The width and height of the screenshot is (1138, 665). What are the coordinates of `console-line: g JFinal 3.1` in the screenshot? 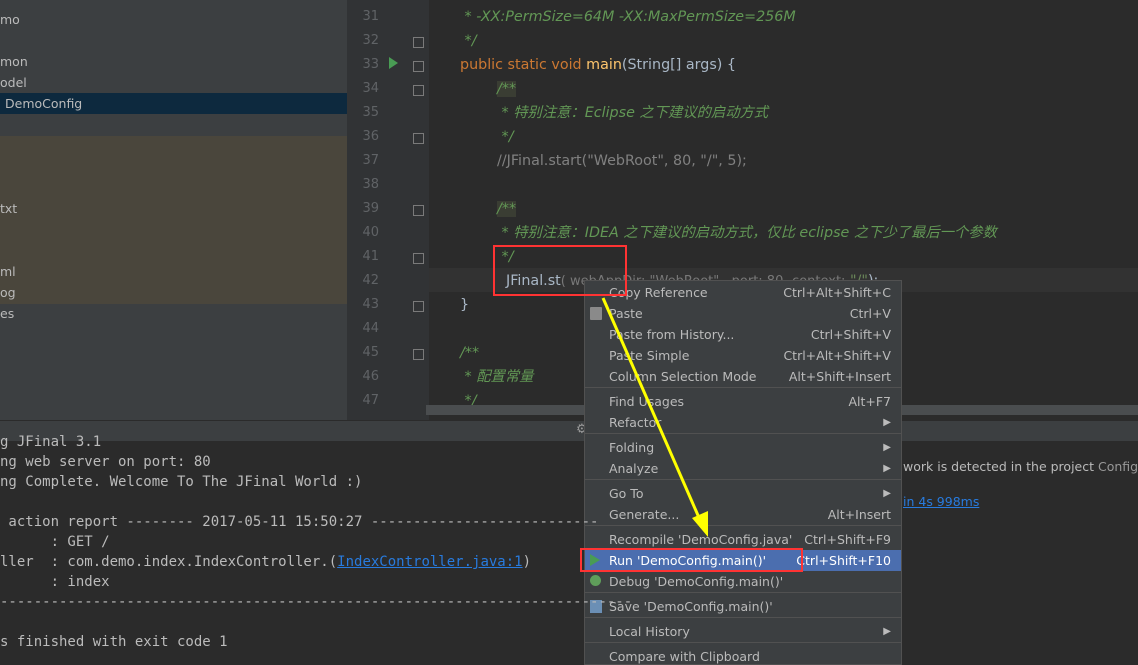 It's located at (50, 442).